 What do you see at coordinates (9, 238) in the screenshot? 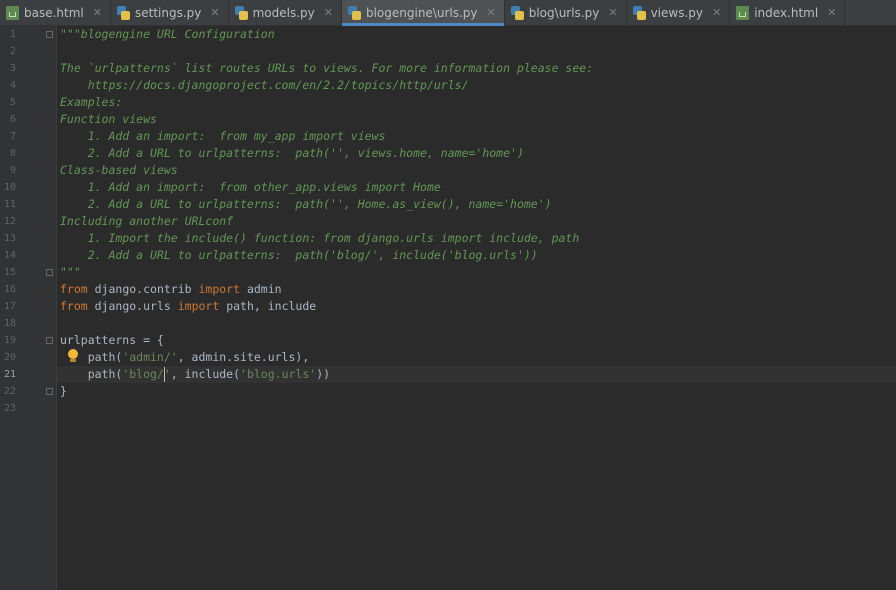
I see `line-number: 13` at bounding box center [9, 238].